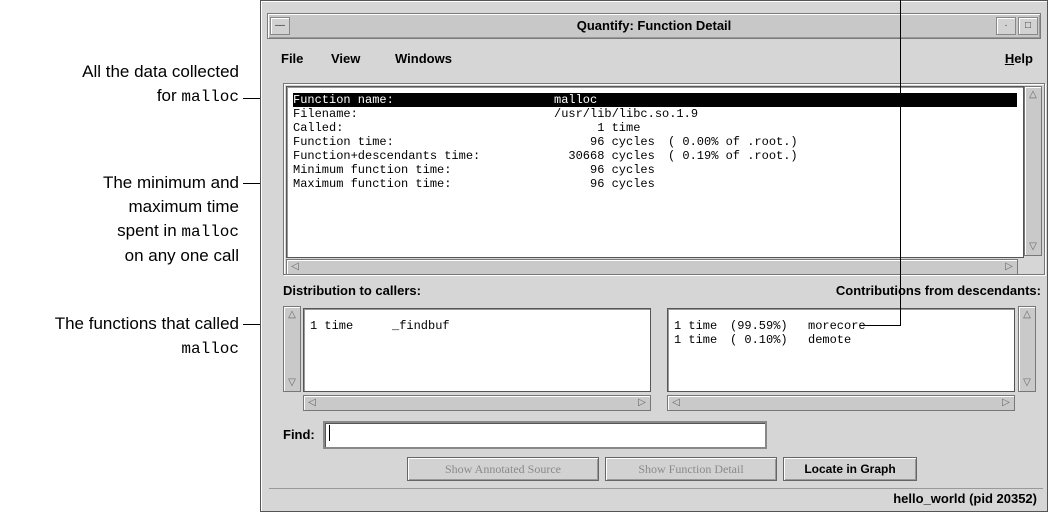 This screenshot has width=1049, height=512. What do you see at coordinates (733, 156) in the screenshot?
I see `detail-extra: ( 0.19% of .root.)` at bounding box center [733, 156].